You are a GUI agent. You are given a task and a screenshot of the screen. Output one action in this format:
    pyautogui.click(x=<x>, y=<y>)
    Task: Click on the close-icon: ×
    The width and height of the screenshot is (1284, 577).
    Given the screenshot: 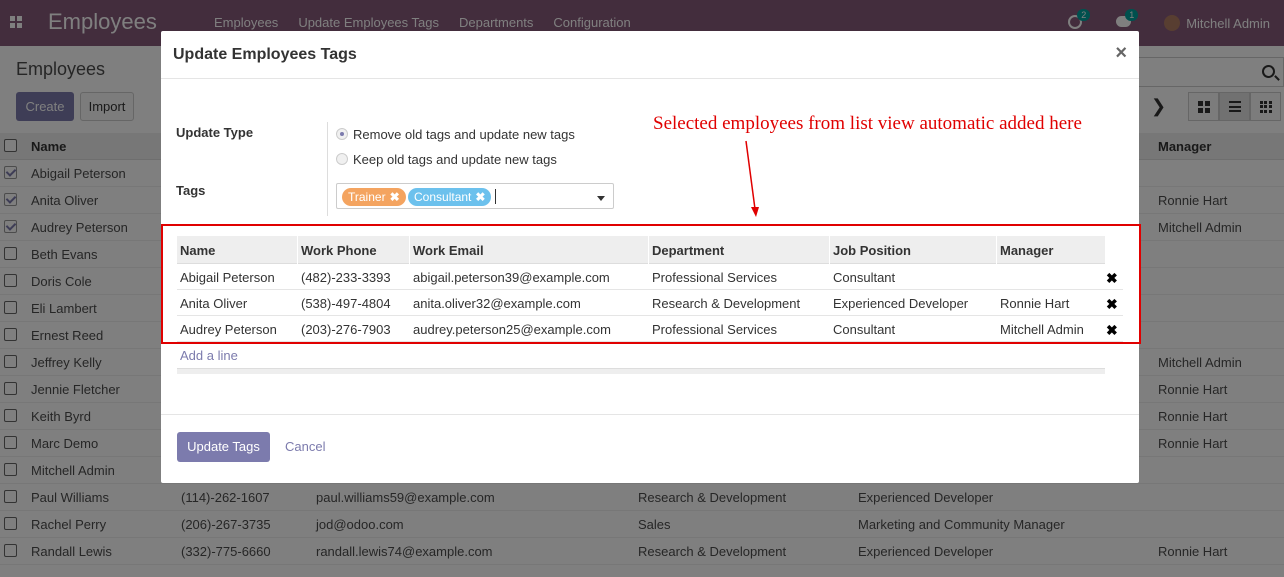 What is the action you would take?
    pyautogui.click(x=1121, y=53)
    